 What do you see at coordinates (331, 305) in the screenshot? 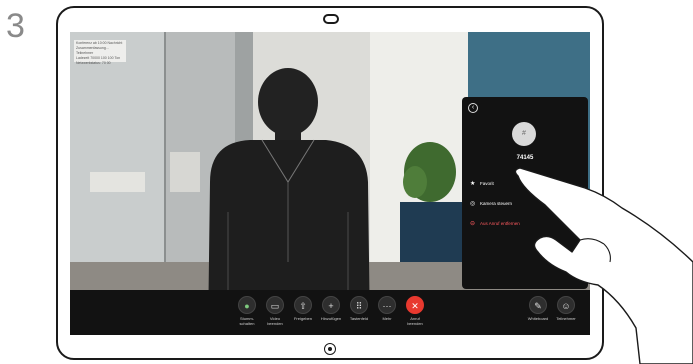
I see `plus-icon: +` at bounding box center [331, 305].